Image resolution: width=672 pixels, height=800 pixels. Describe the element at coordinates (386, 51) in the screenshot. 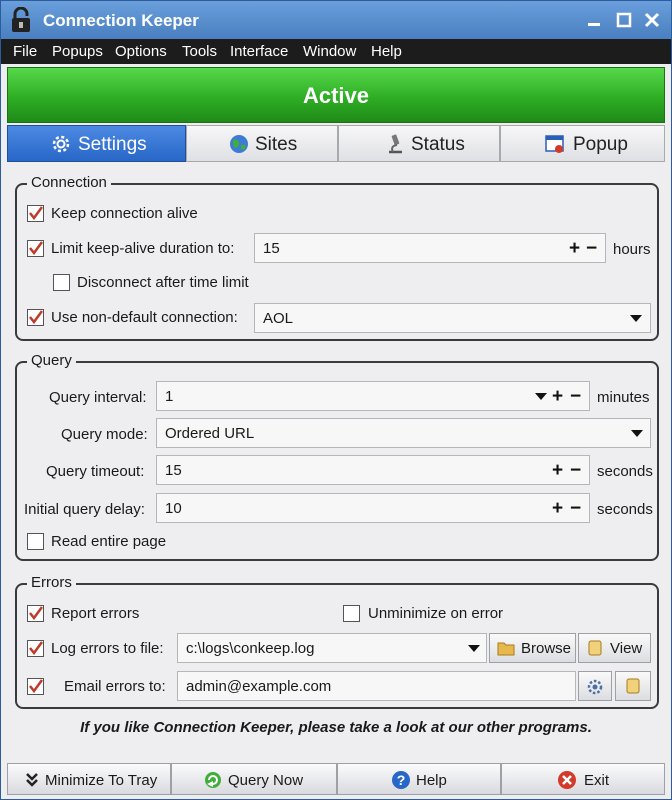

I see `menu-help: Help` at that location.